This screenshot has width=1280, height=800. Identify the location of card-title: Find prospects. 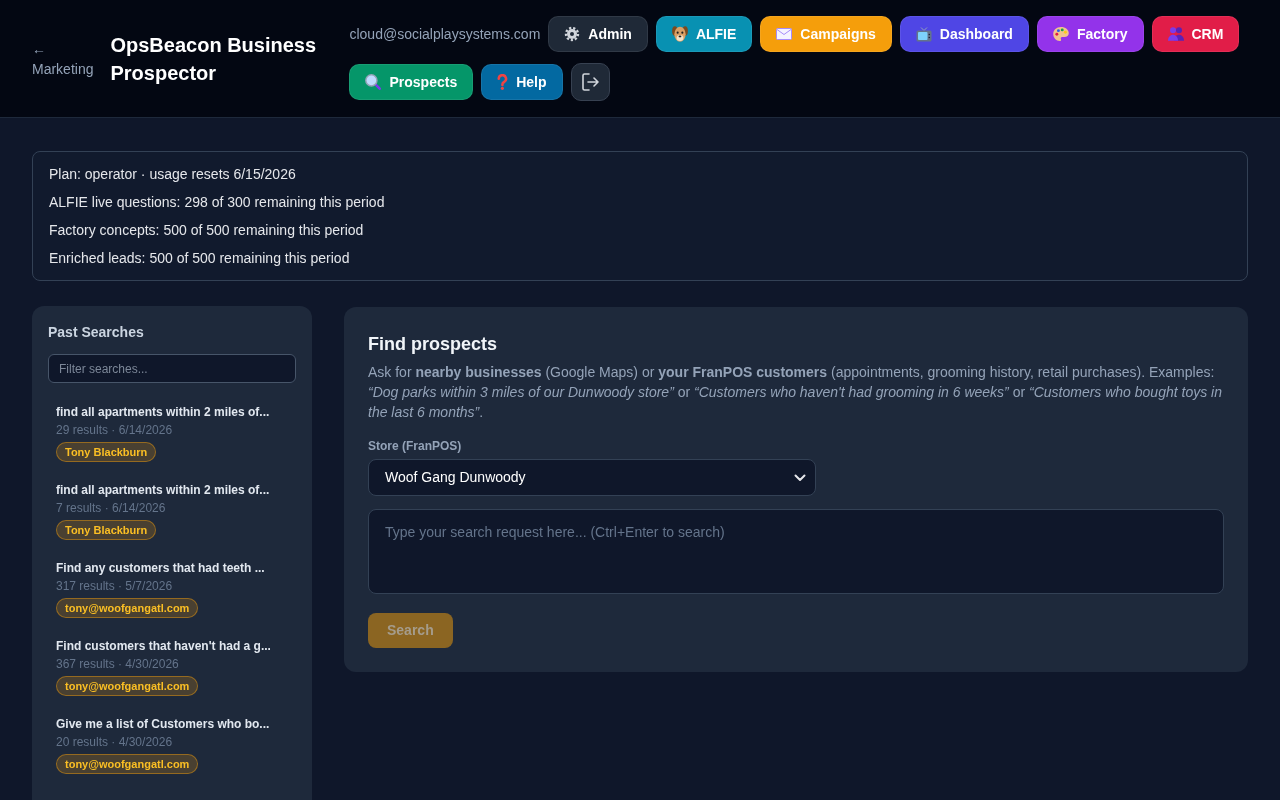
(433, 344).